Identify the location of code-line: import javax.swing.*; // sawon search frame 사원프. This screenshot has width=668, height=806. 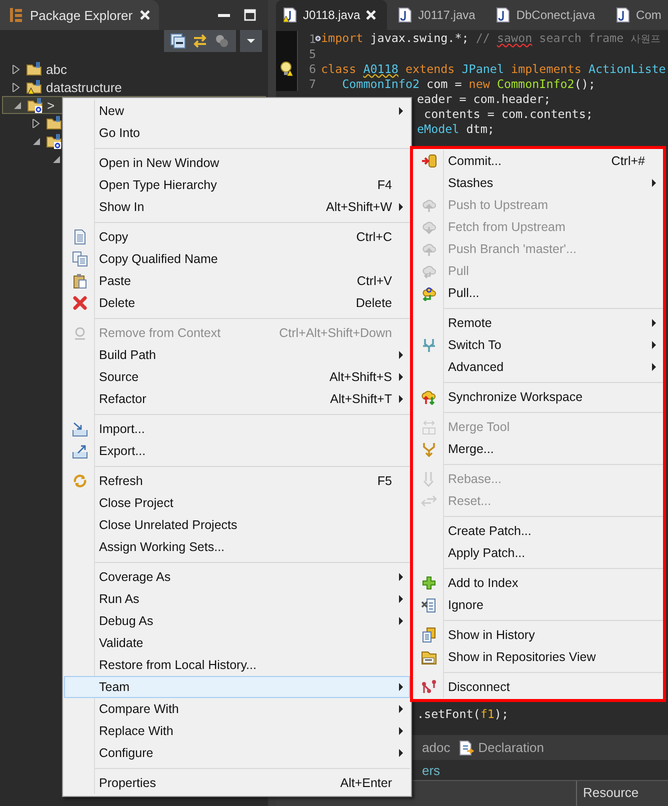
(491, 38).